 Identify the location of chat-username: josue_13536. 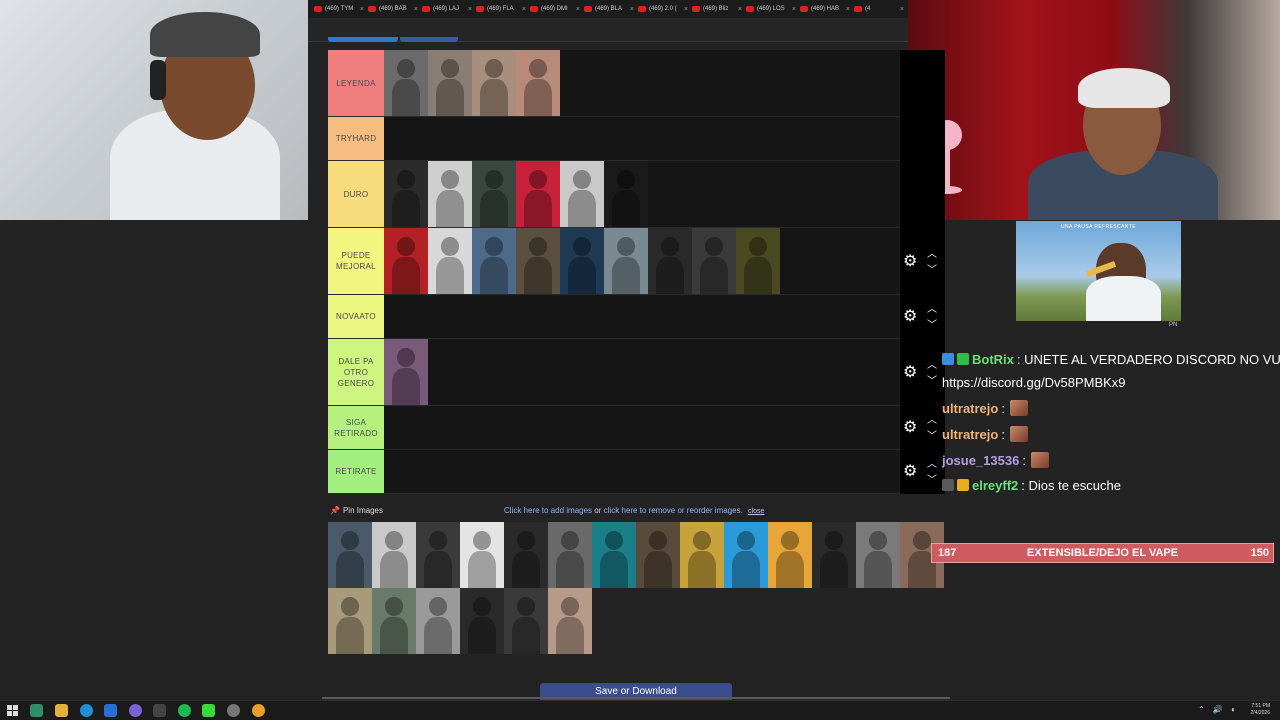
(980, 460).